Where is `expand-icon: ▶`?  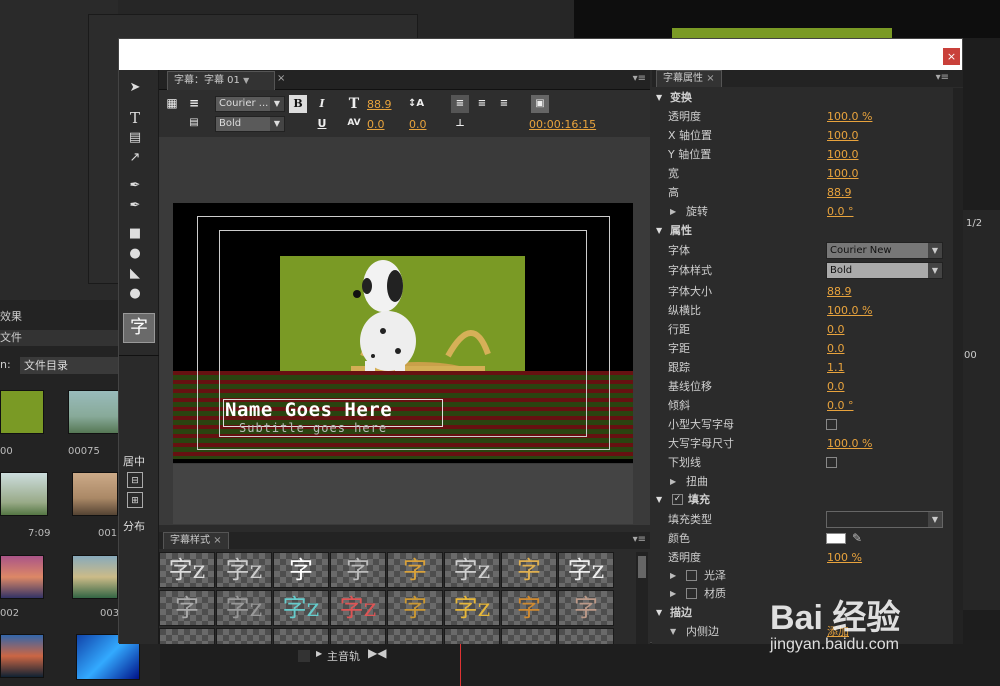
expand-icon: ▶ is located at coordinates (319, 653).